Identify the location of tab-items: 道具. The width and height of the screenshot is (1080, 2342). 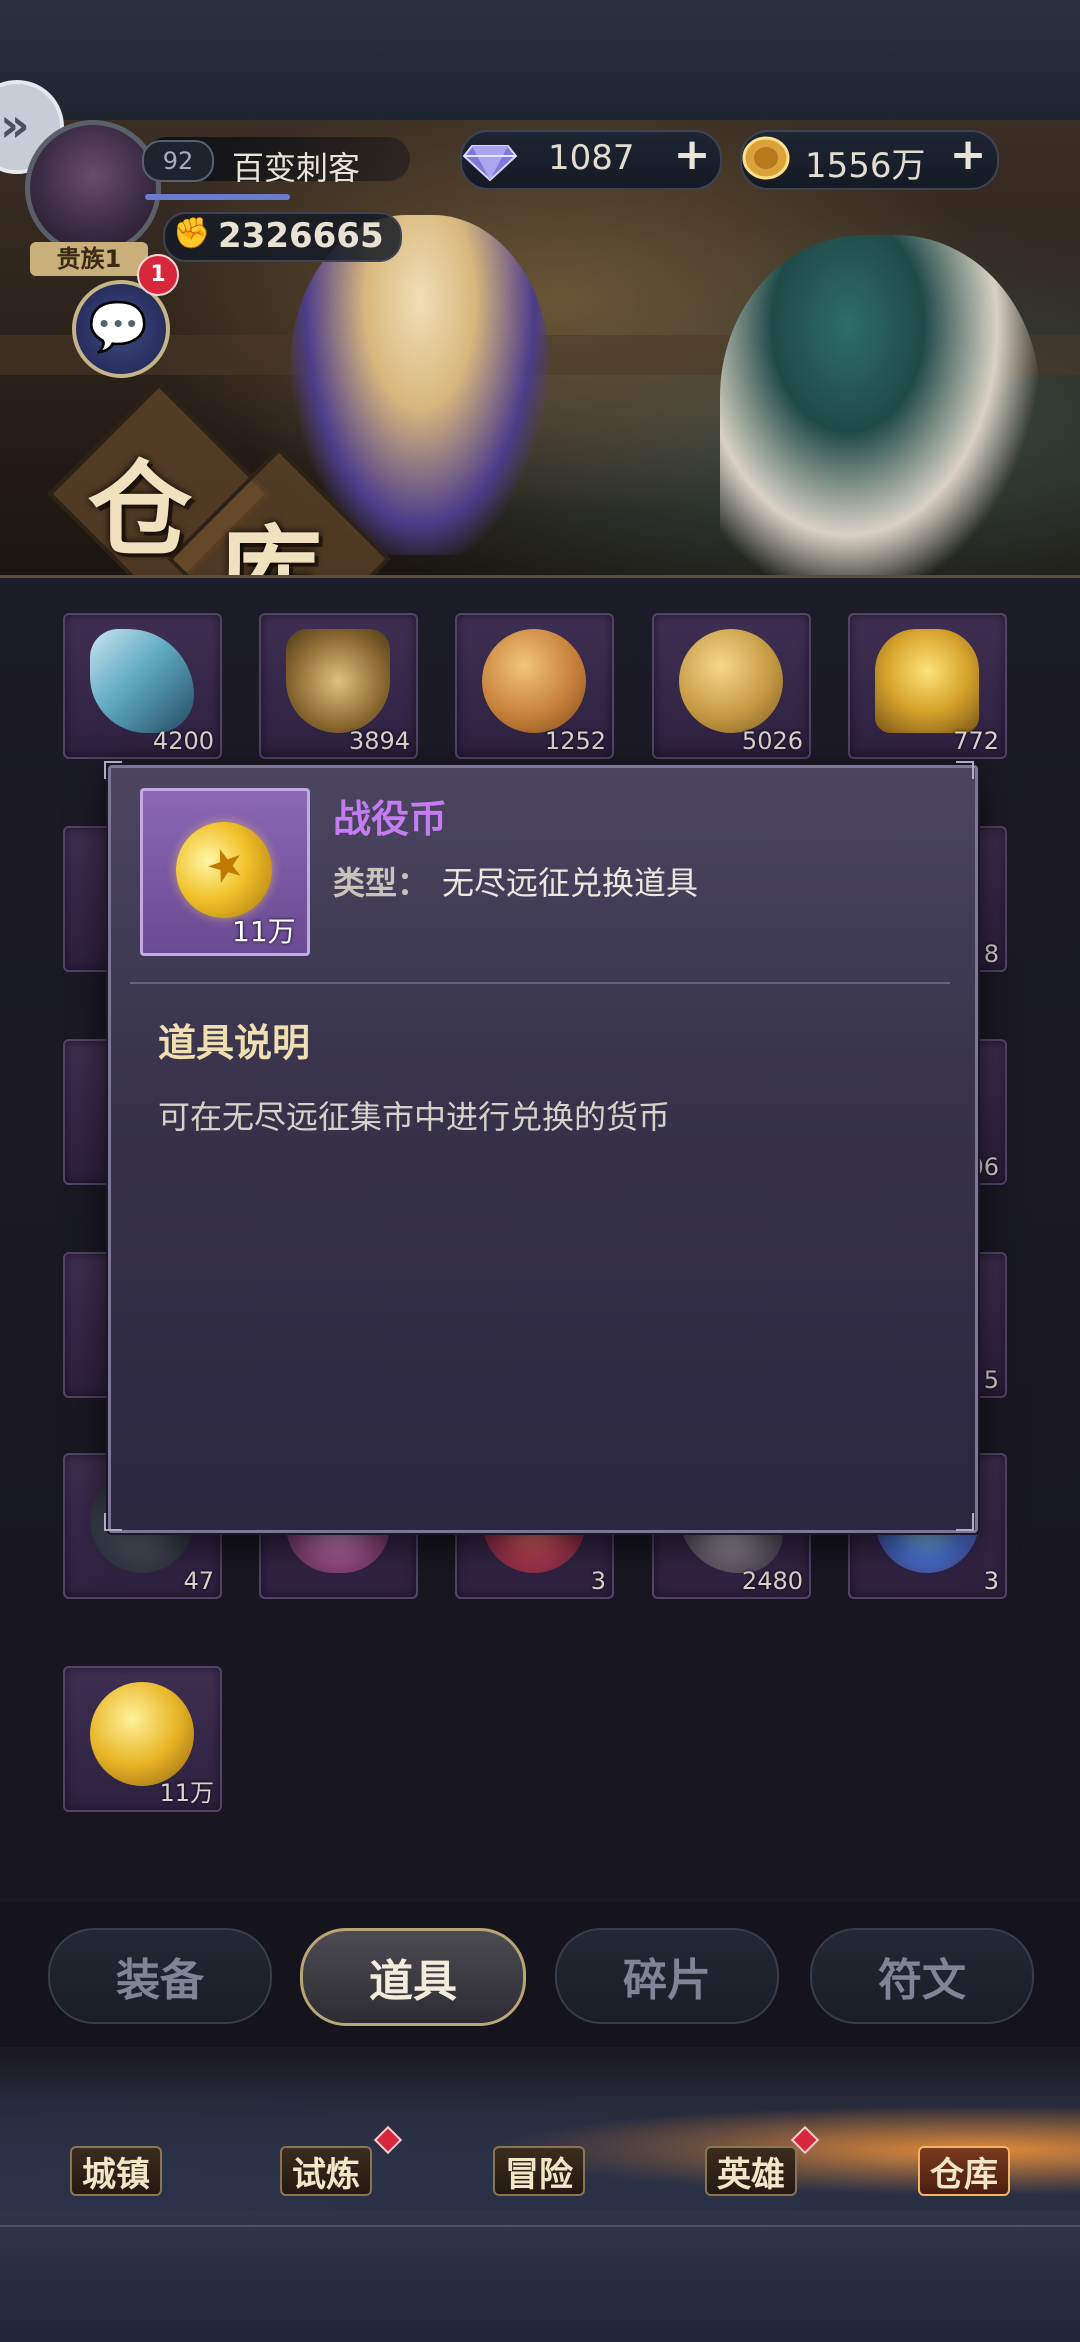
(413, 1977).